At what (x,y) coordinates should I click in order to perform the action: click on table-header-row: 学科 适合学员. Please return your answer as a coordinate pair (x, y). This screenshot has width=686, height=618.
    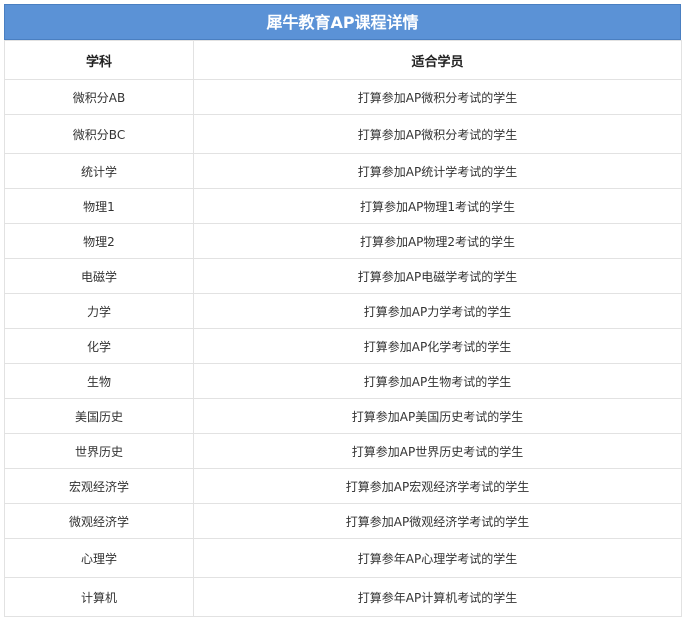
    Looking at the image, I should click on (343, 60).